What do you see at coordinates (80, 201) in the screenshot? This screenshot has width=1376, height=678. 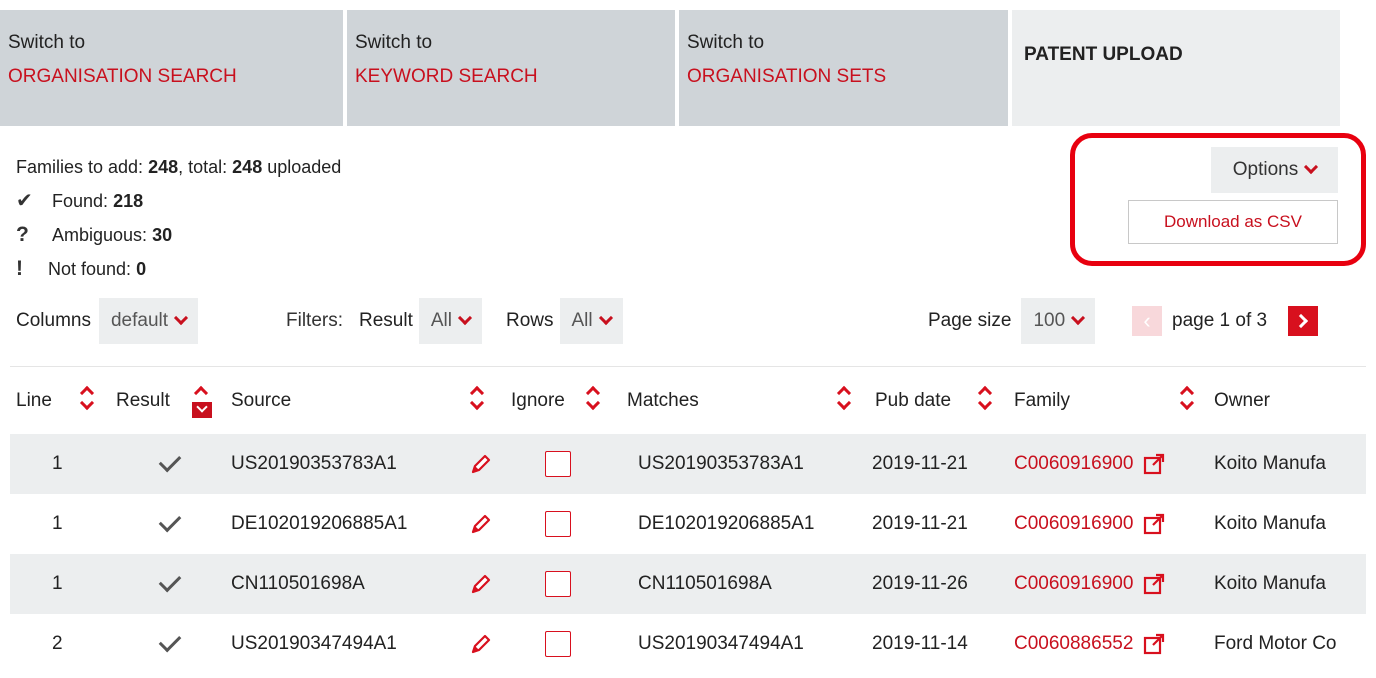 I see `found-label: Found:` at bounding box center [80, 201].